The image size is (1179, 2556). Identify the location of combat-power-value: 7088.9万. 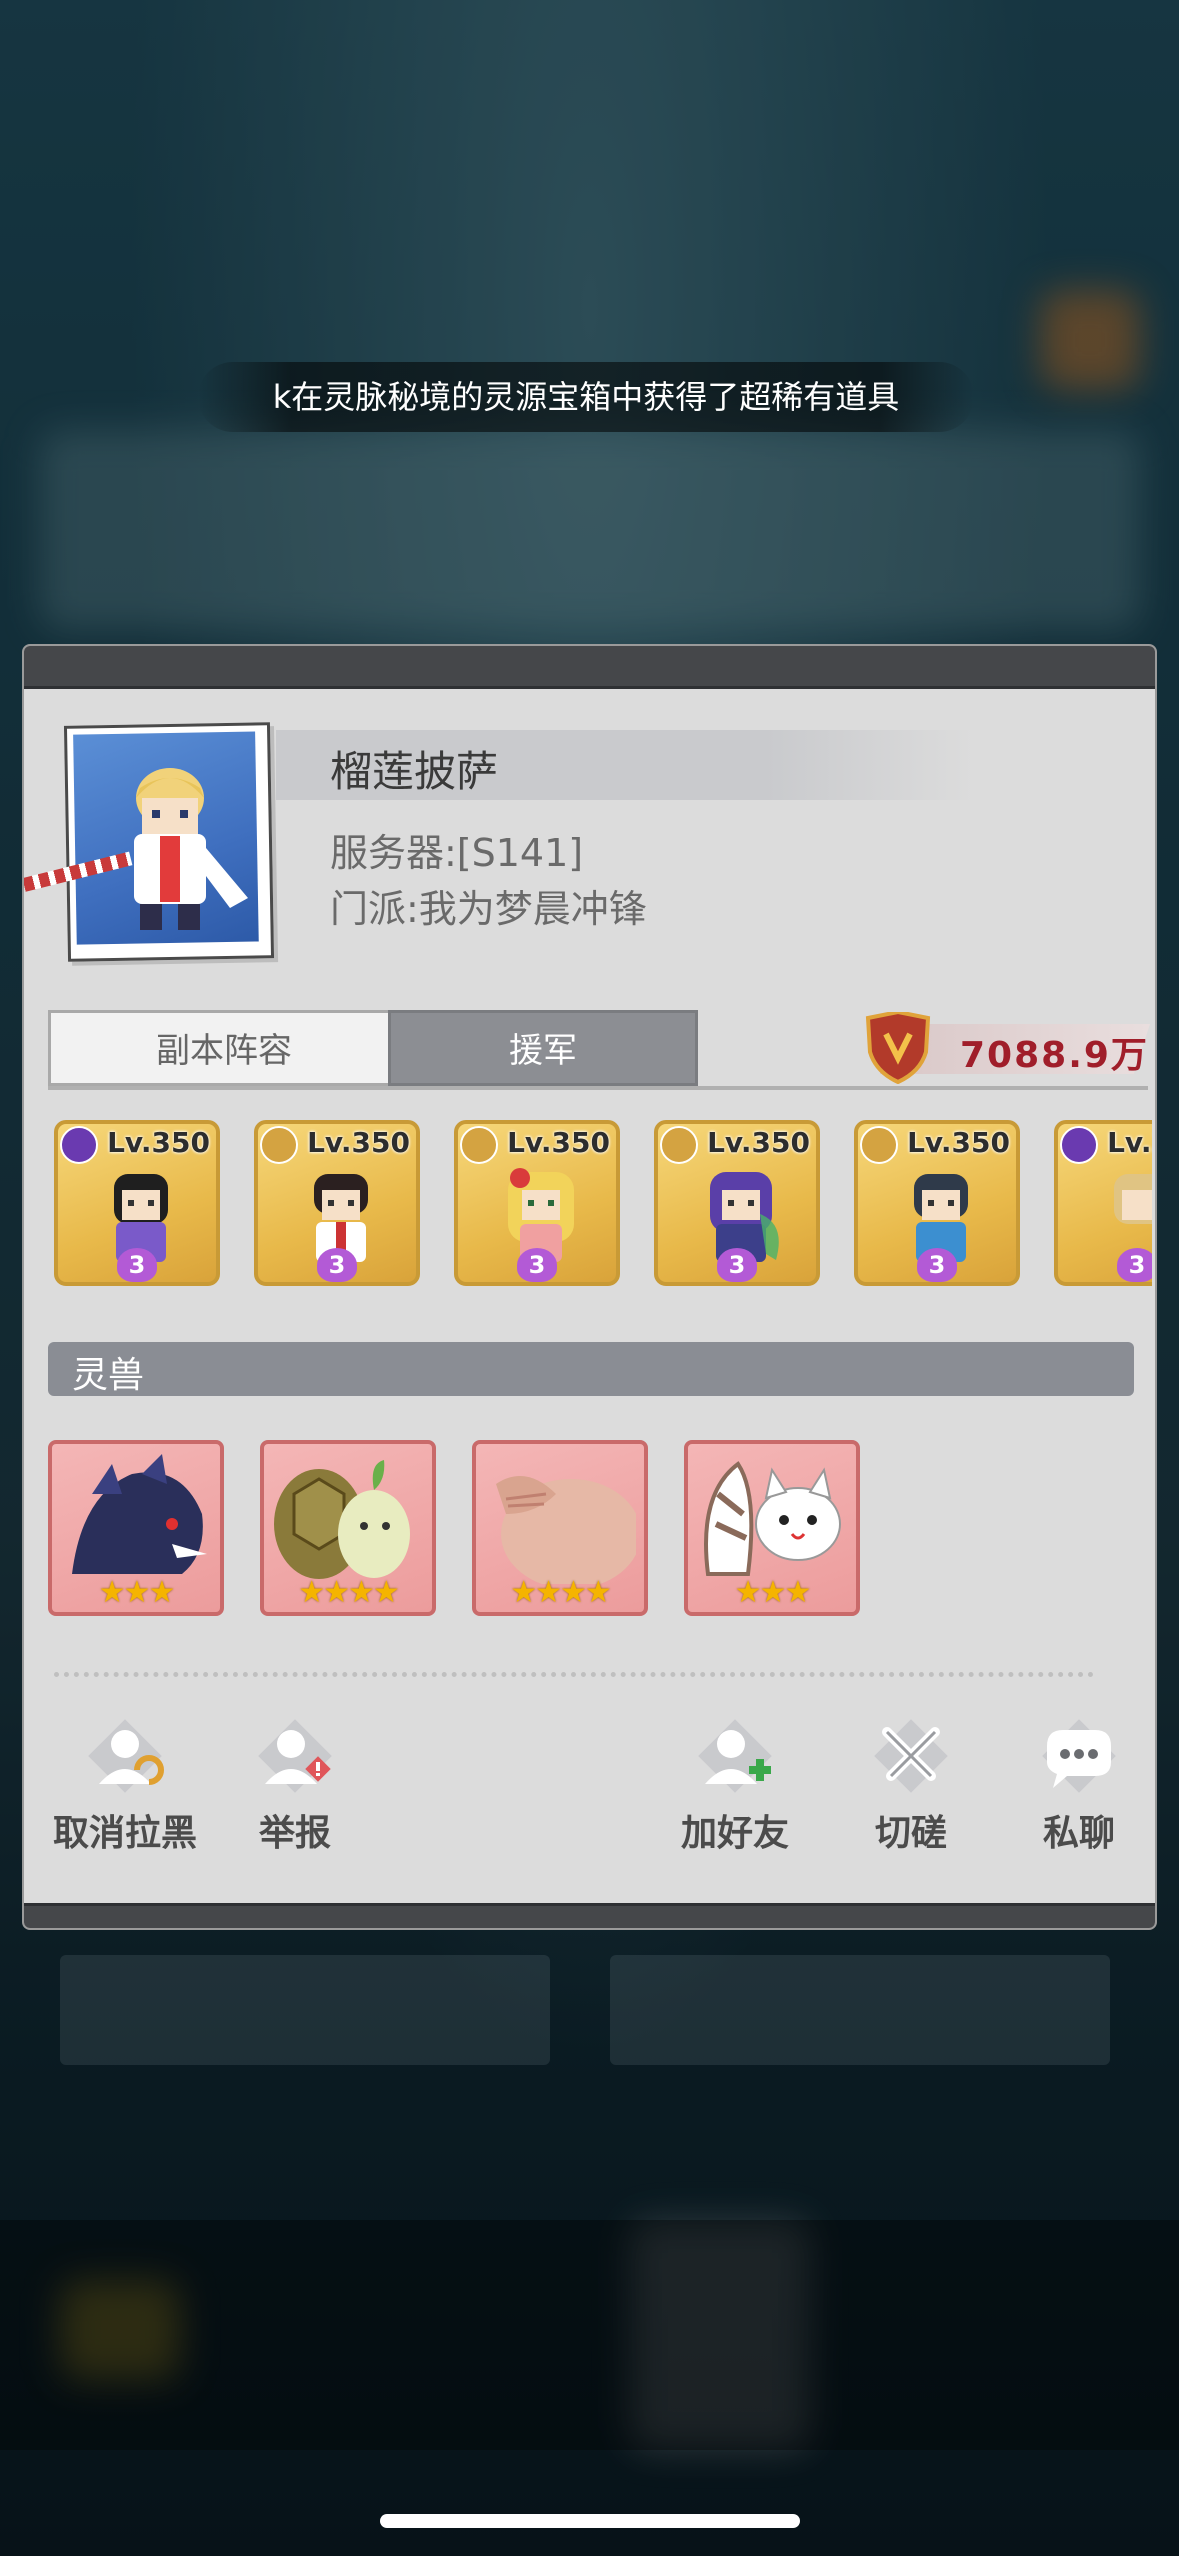
(1054, 1055).